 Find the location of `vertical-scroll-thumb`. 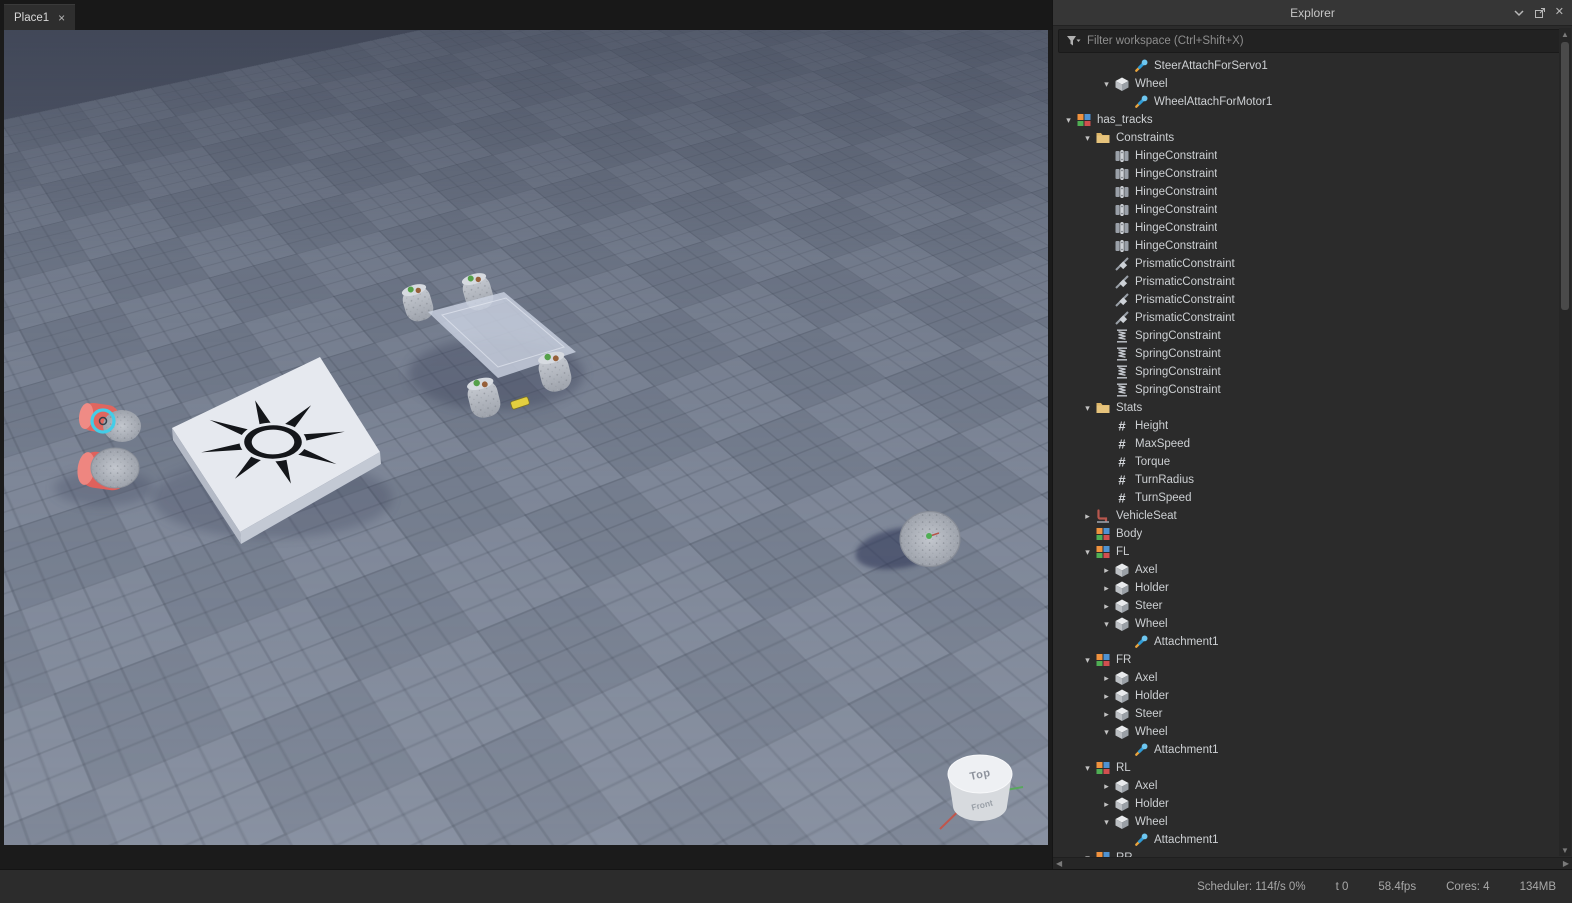

vertical-scroll-thumb is located at coordinates (1565, 176).